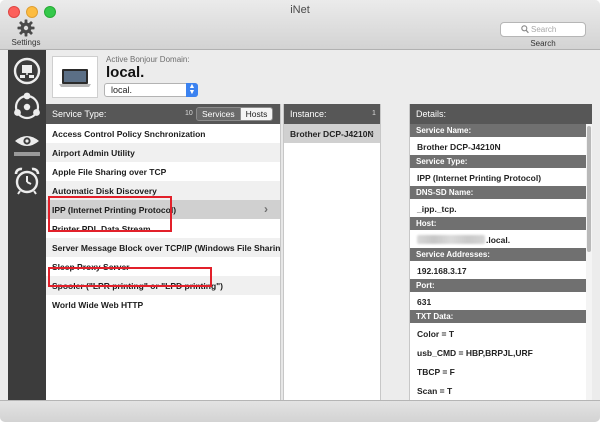  I want to click on domain-caption: Active Bonjour Domain:, so click(148, 59).